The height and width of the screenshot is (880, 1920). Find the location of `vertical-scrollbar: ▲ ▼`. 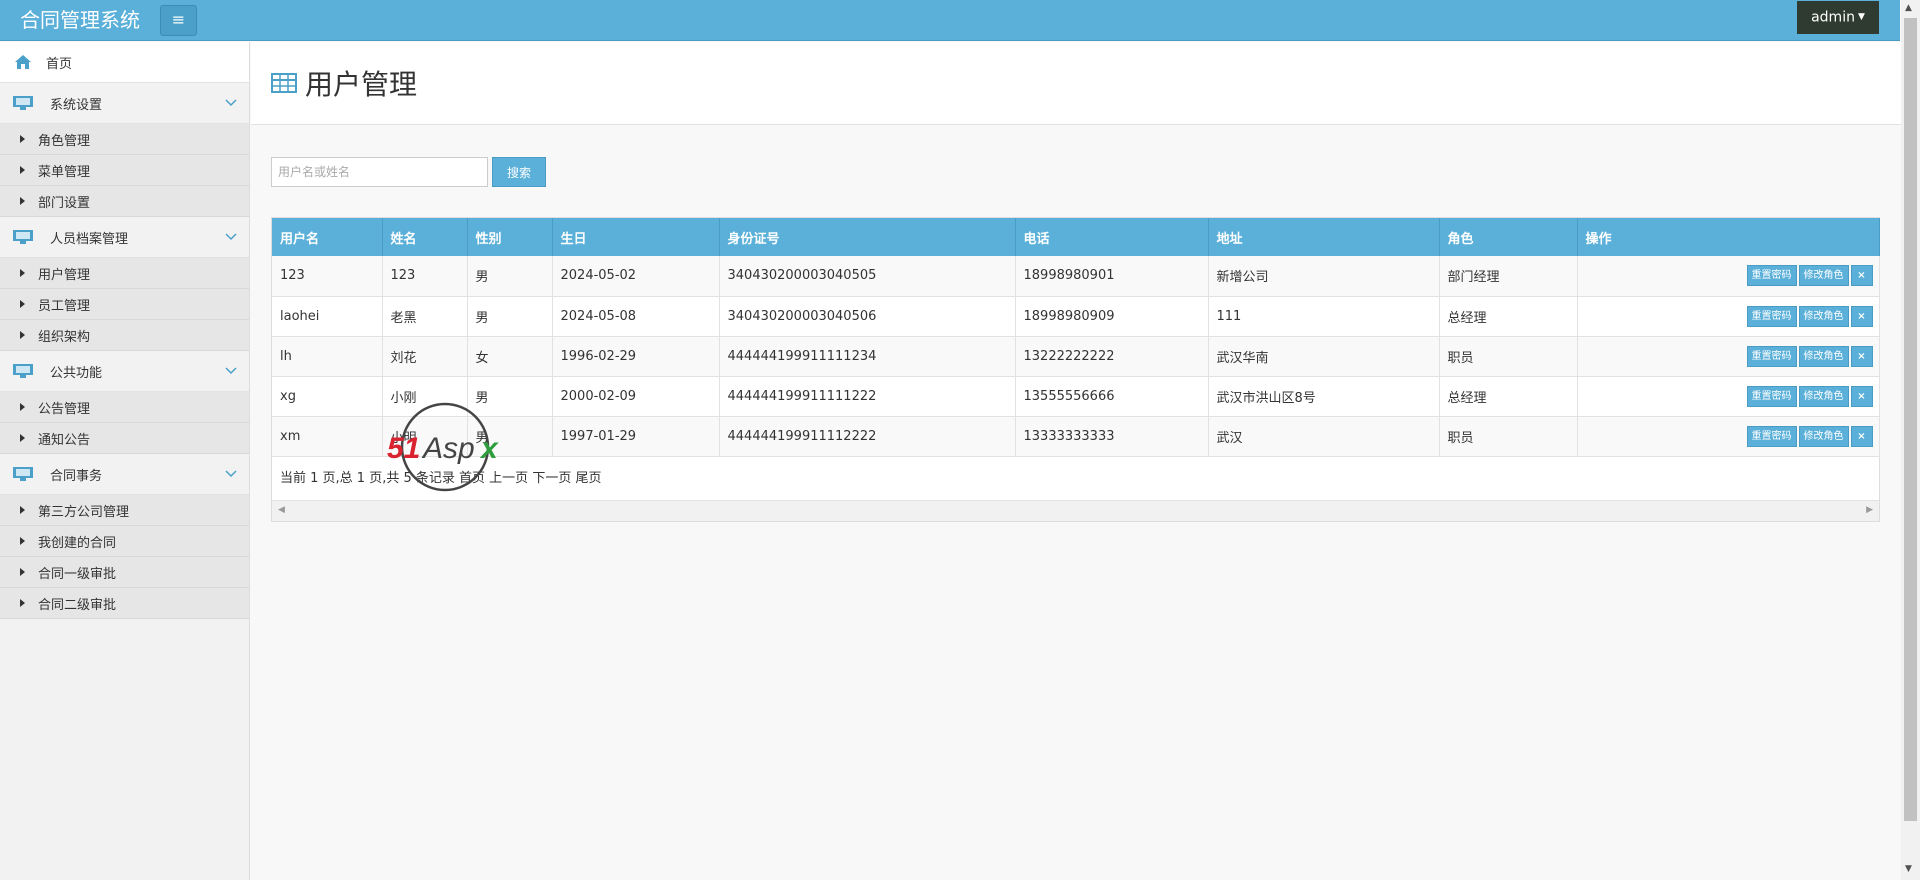

vertical-scrollbar: ▲ ▼ is located at coordinates (1910, 440).